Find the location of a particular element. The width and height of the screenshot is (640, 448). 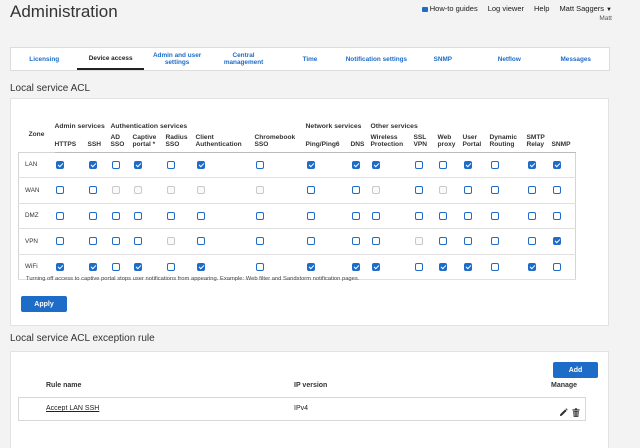

checkbox-vpn-snmp is located at coordinates (556, 241).